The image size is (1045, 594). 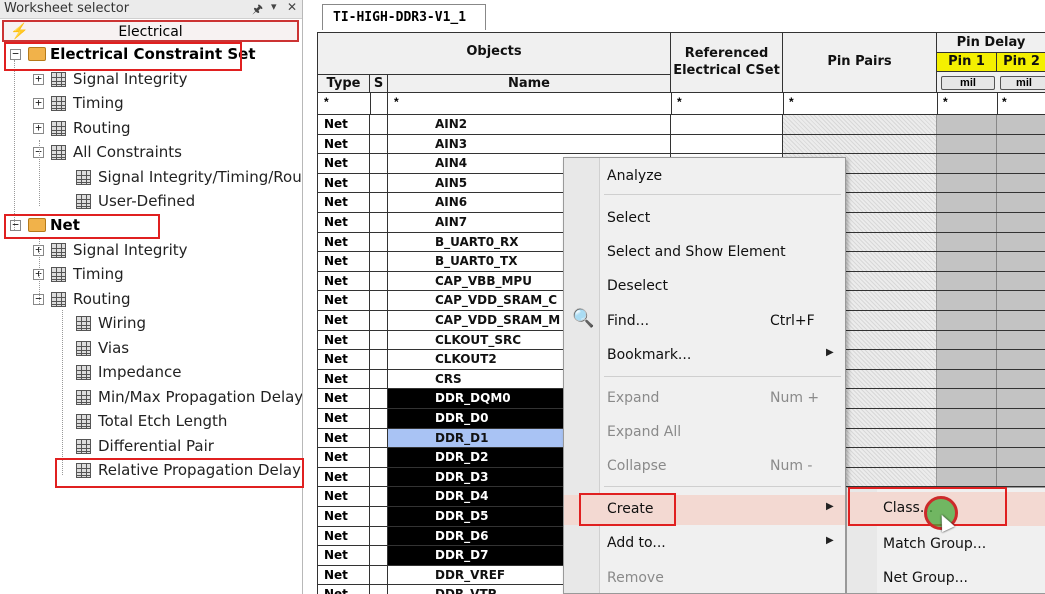 I want to click on name-column-header: Name, so click(x=529, y=84).